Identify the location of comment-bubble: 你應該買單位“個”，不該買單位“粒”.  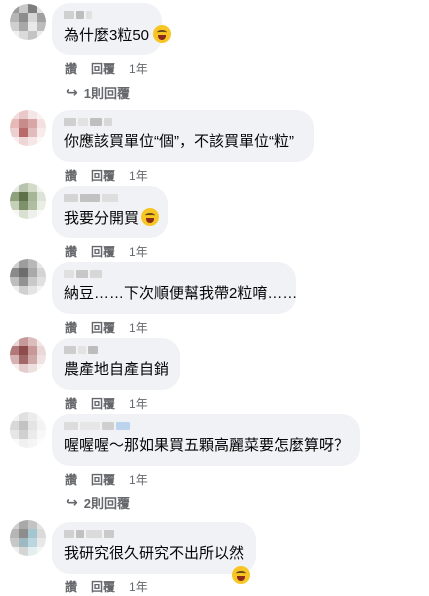
(183, 136).